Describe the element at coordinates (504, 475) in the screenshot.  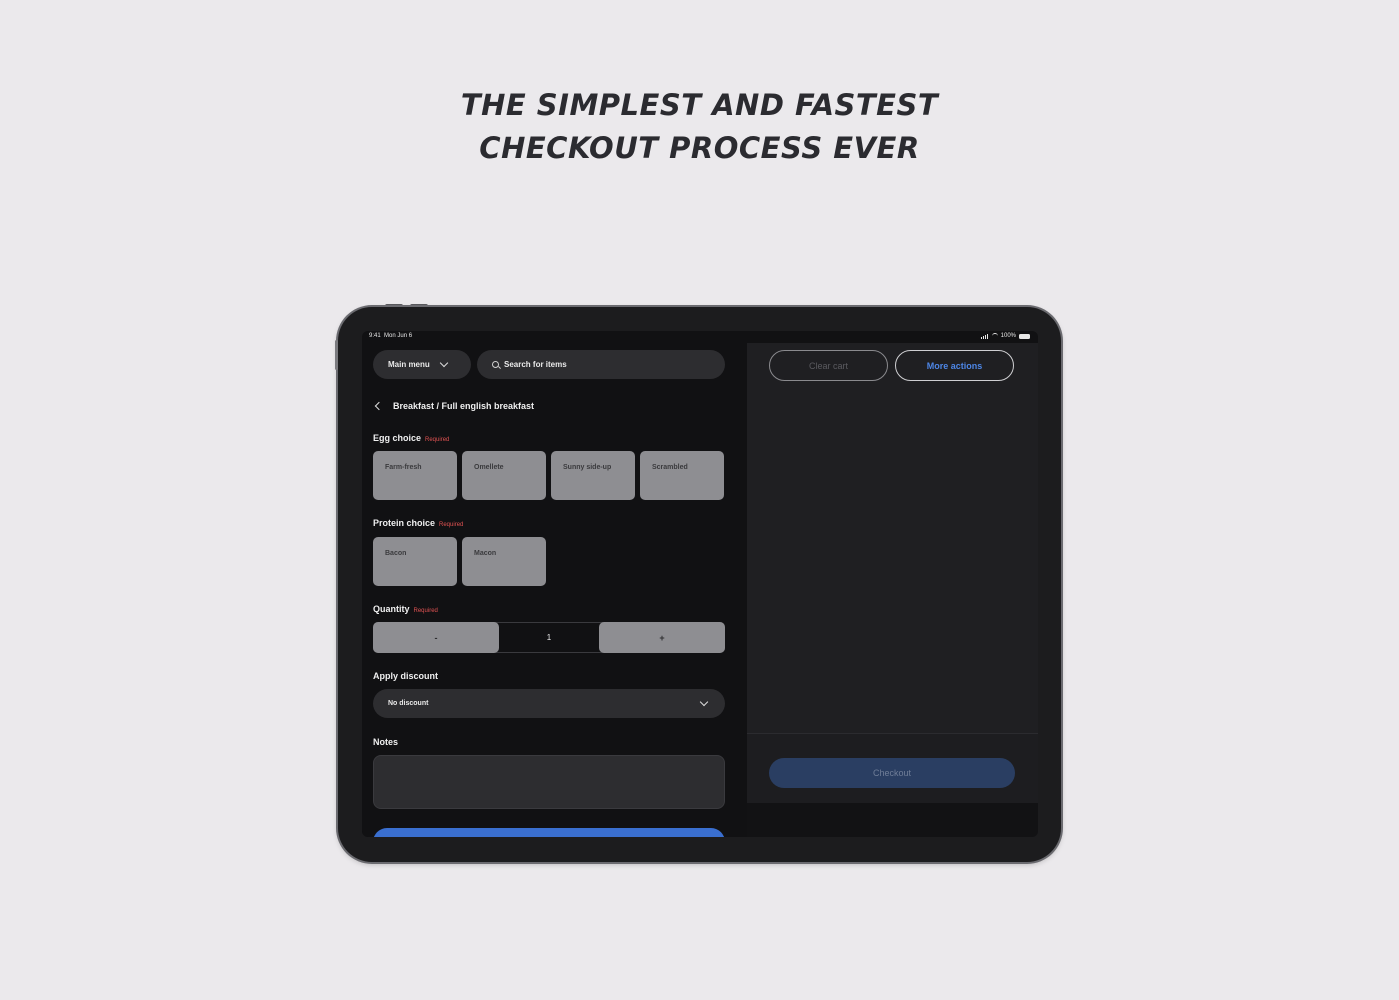
I see `option-egg-1: Omellete` at that location.